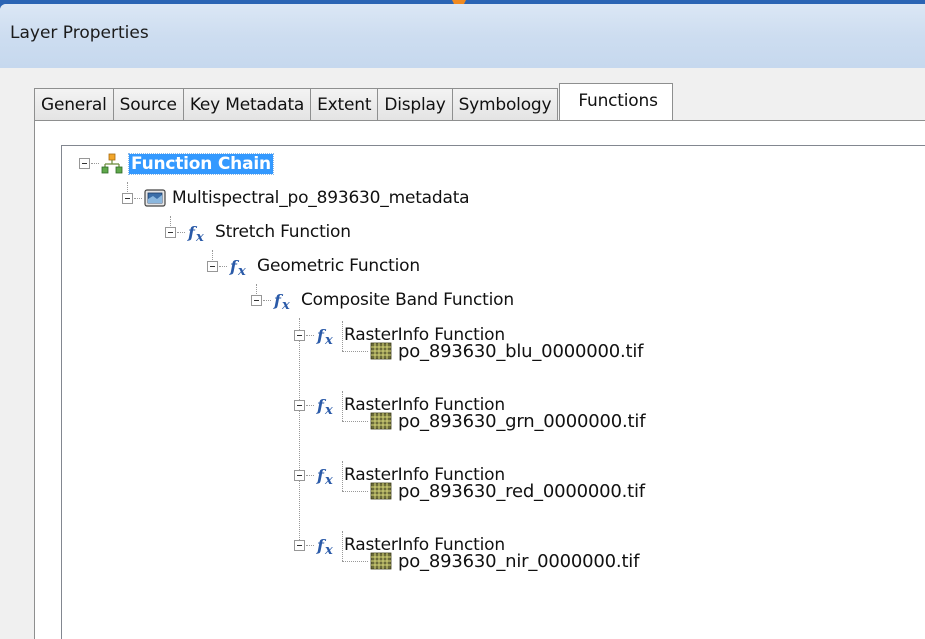  What do you see at coordinates (201, 164) in the screenshot?
I see `tree-node-label: Function Chain` at bounding box center [201, 164].